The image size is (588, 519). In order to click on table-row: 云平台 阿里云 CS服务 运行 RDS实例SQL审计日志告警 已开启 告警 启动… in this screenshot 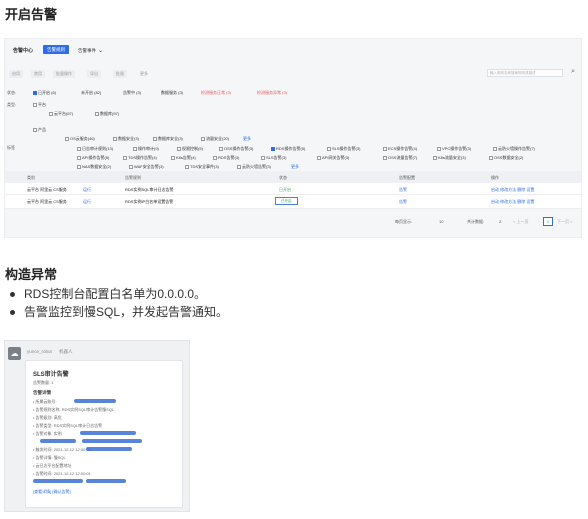, I will do `click(293, 189)`.